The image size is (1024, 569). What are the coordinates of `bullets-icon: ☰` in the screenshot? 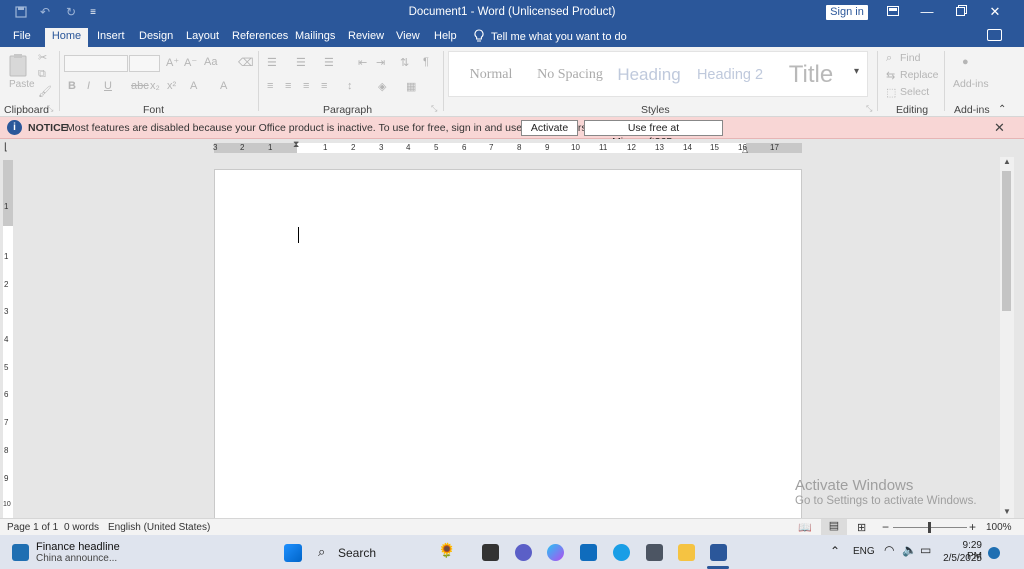 It's located at (272, 62).